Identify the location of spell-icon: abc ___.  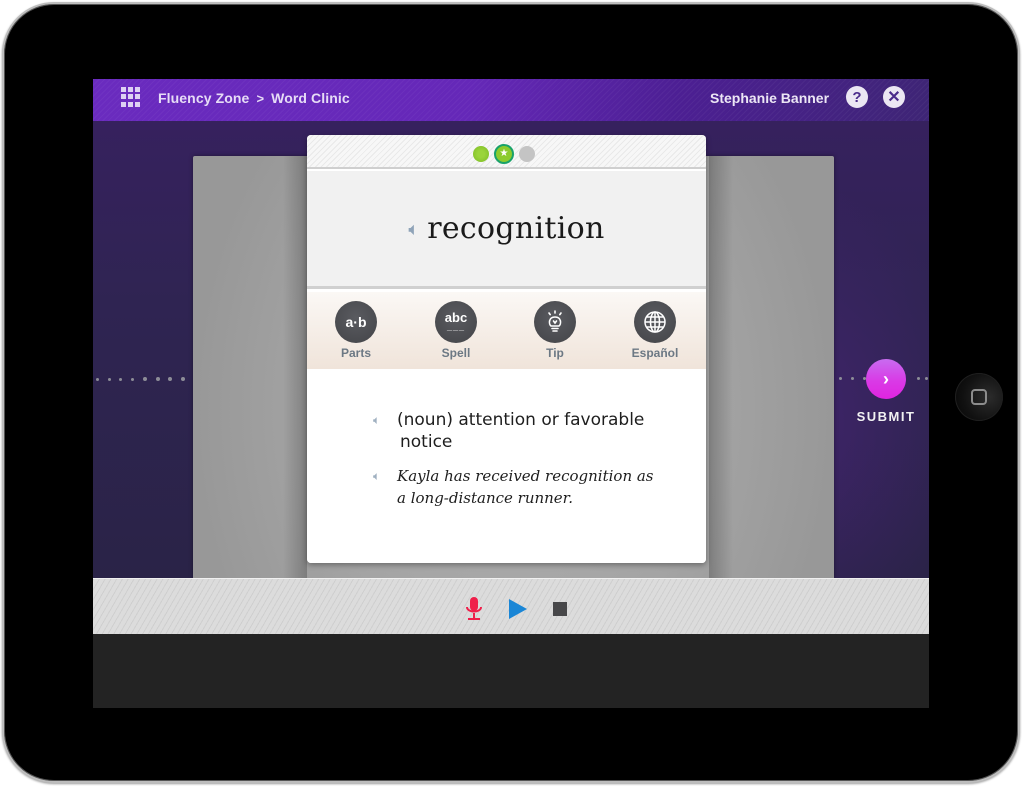
(456, 322).